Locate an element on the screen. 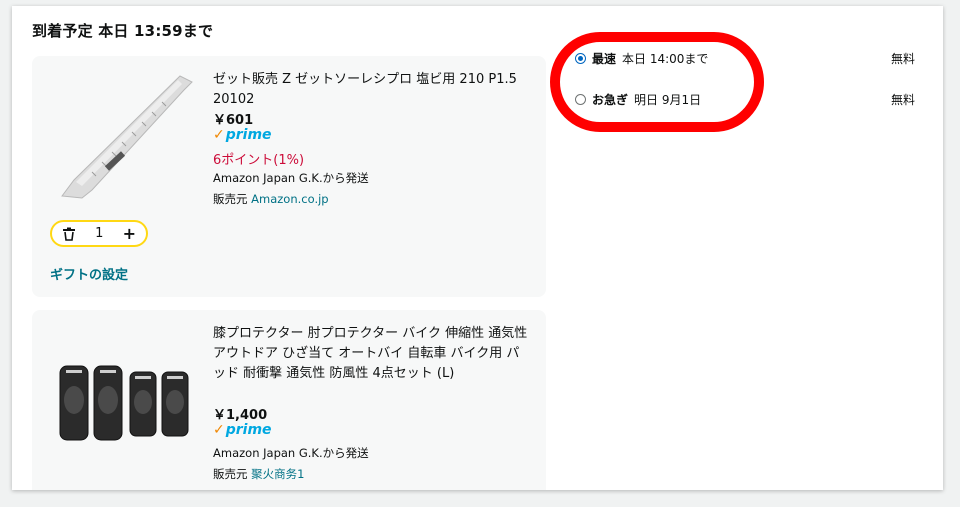  option-label: お急ぎ is located at coordinates (610, 100).